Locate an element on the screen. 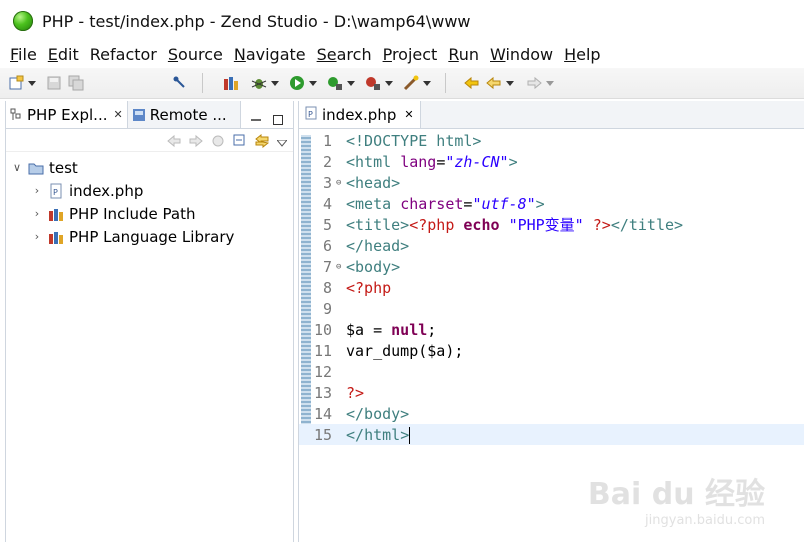 The height and width of the screenshot is (542, 804). code-line: 9 is located at coordinates (551, 308).